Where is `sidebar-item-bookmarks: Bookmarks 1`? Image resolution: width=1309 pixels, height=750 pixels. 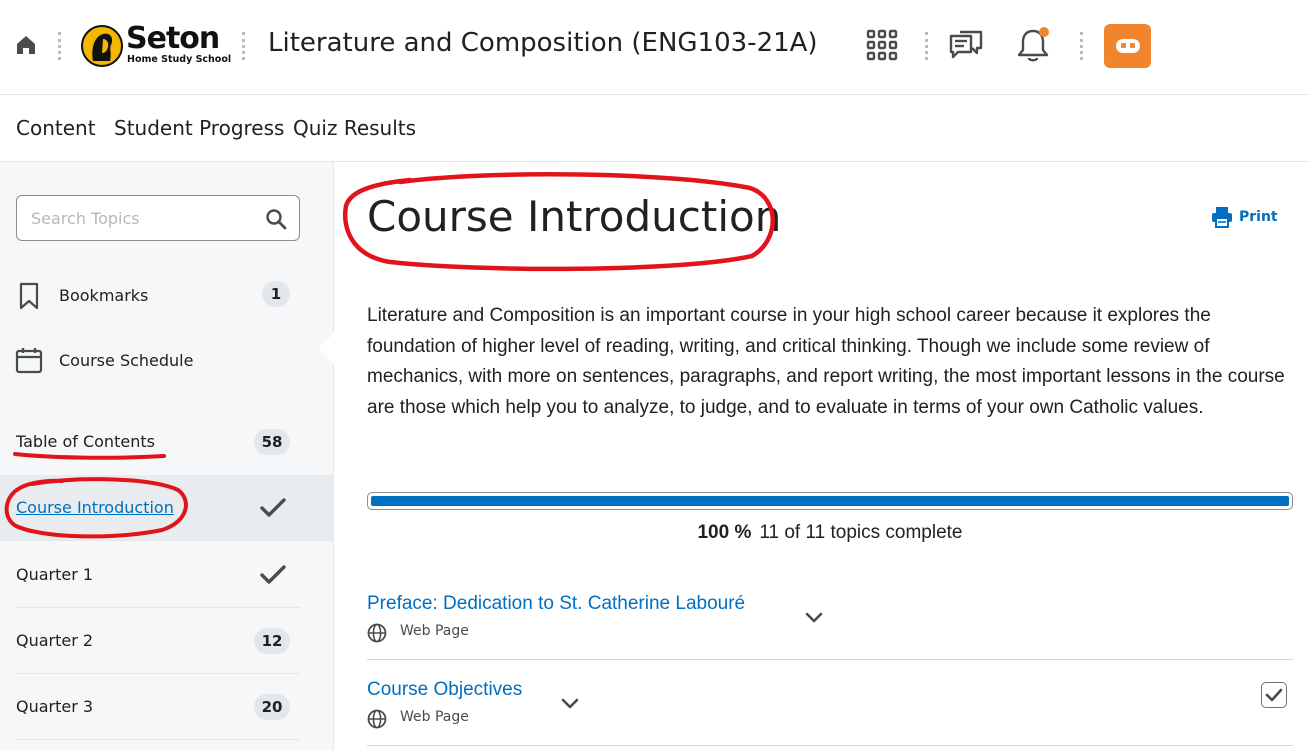 sidebar-item-bookmarks: Bookmarks 1 is located at coordinates (167, 296).